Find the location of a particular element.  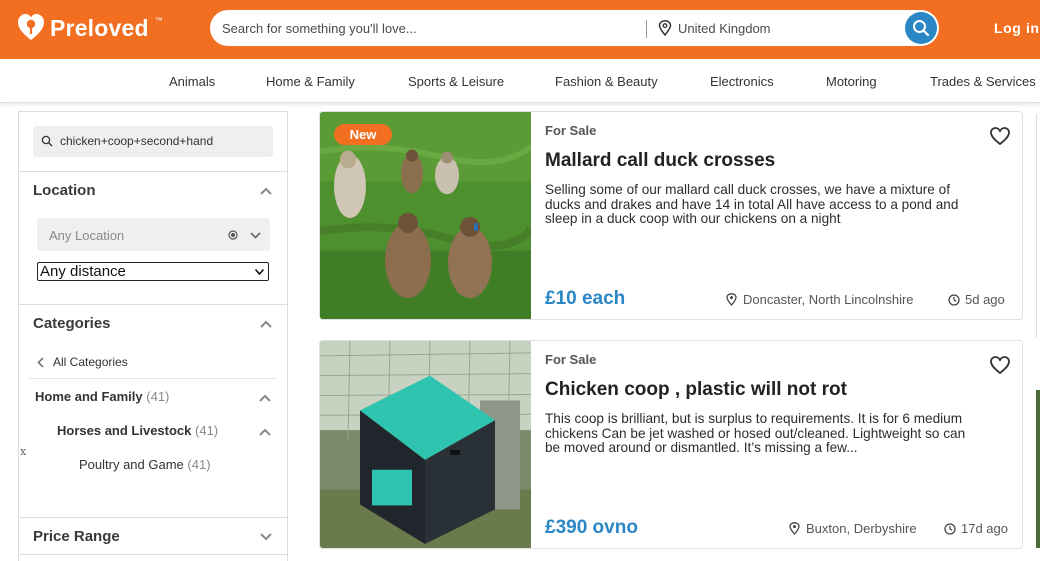

category-poultry-game: Poultry and Game (41) is located at coordinates (145, 464).